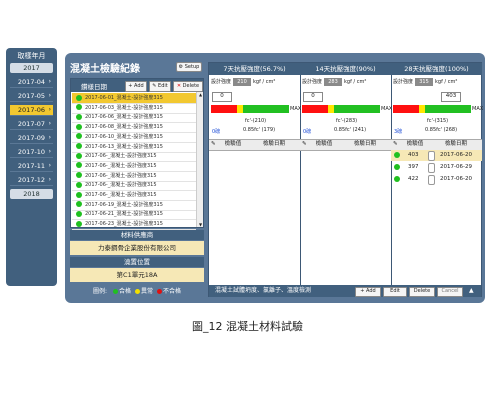 The width and height of the screenshot is (495, 400). I want to click on sample-value: 397, so click(413, 167).